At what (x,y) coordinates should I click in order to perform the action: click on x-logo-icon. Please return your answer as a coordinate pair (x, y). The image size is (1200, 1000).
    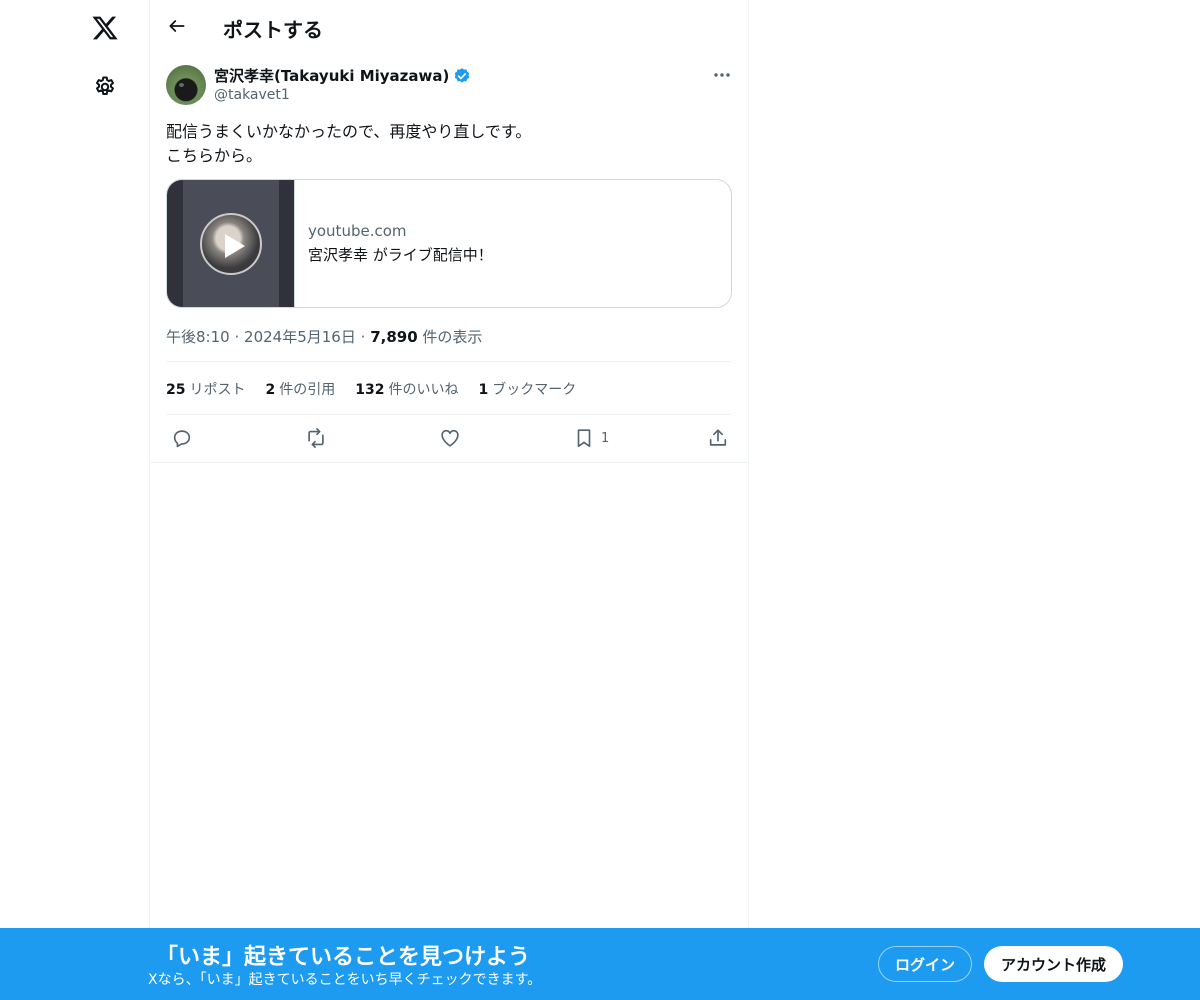
    Looking at the image, I should click on (105, 28).